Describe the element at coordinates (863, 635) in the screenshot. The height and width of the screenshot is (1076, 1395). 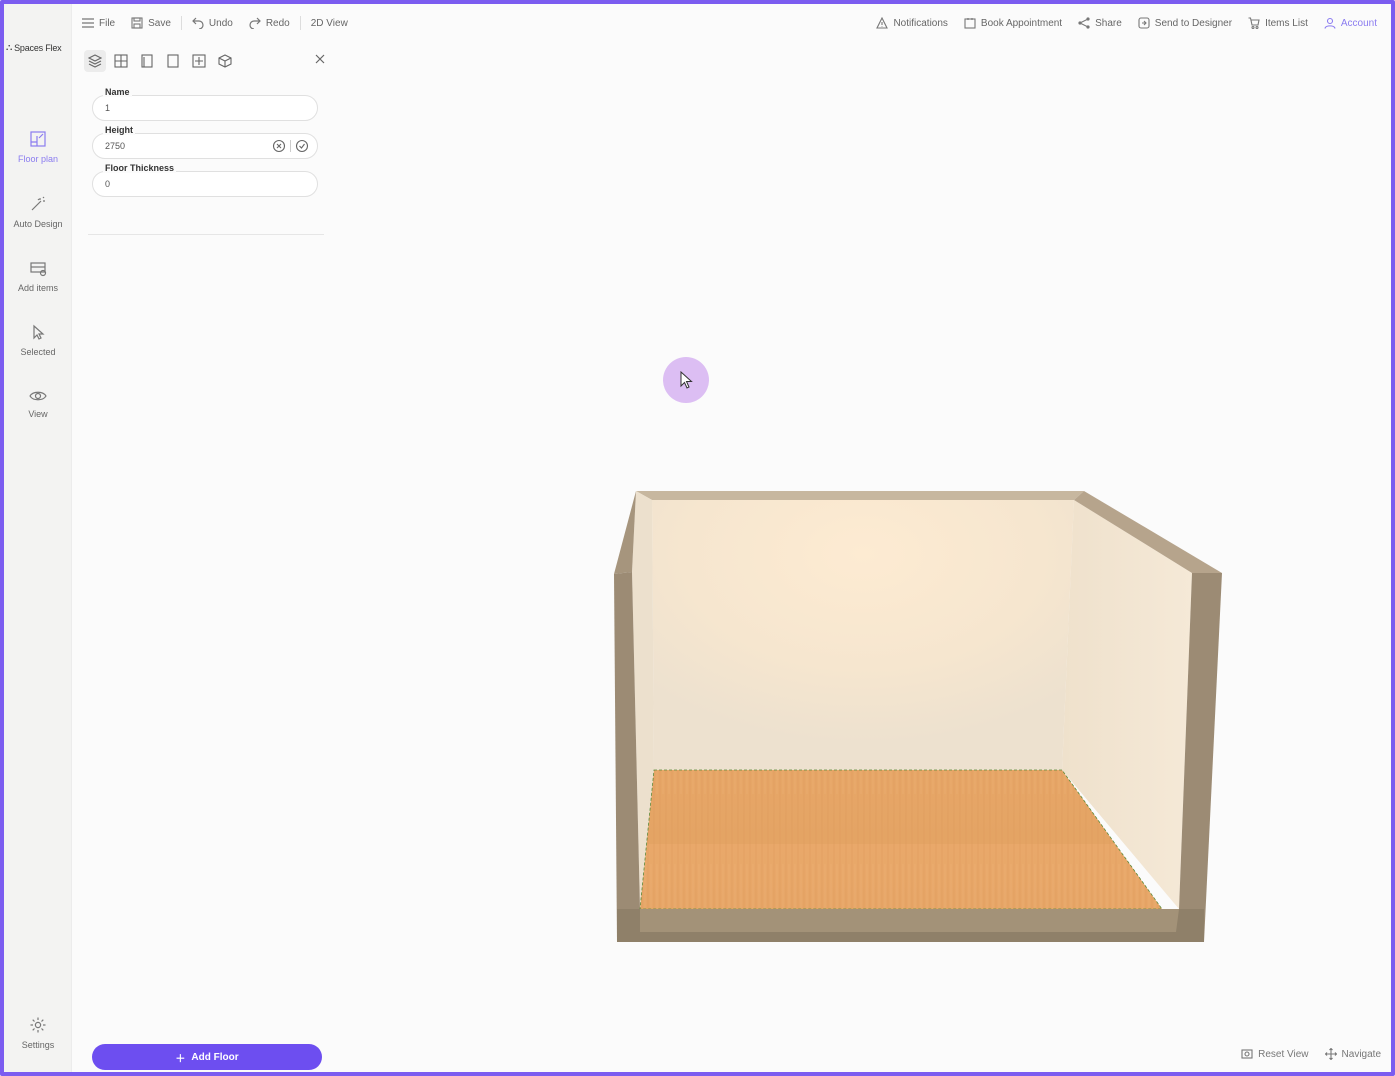
I see `back-wall` at that location.